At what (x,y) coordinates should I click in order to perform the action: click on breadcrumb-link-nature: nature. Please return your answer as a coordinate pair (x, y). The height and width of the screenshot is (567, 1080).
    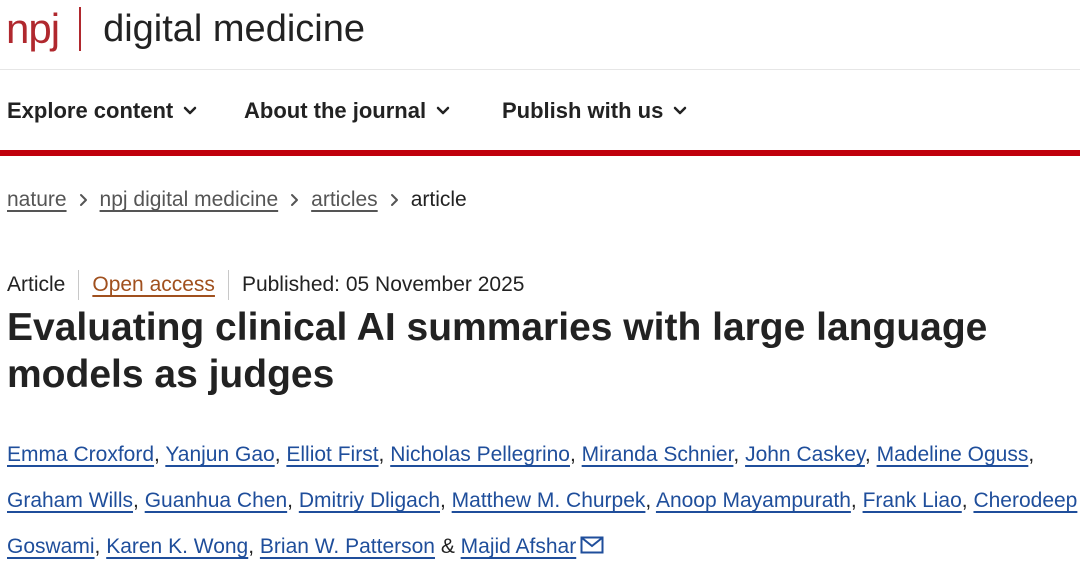
    Looking at the image, I should click on (37, 200).